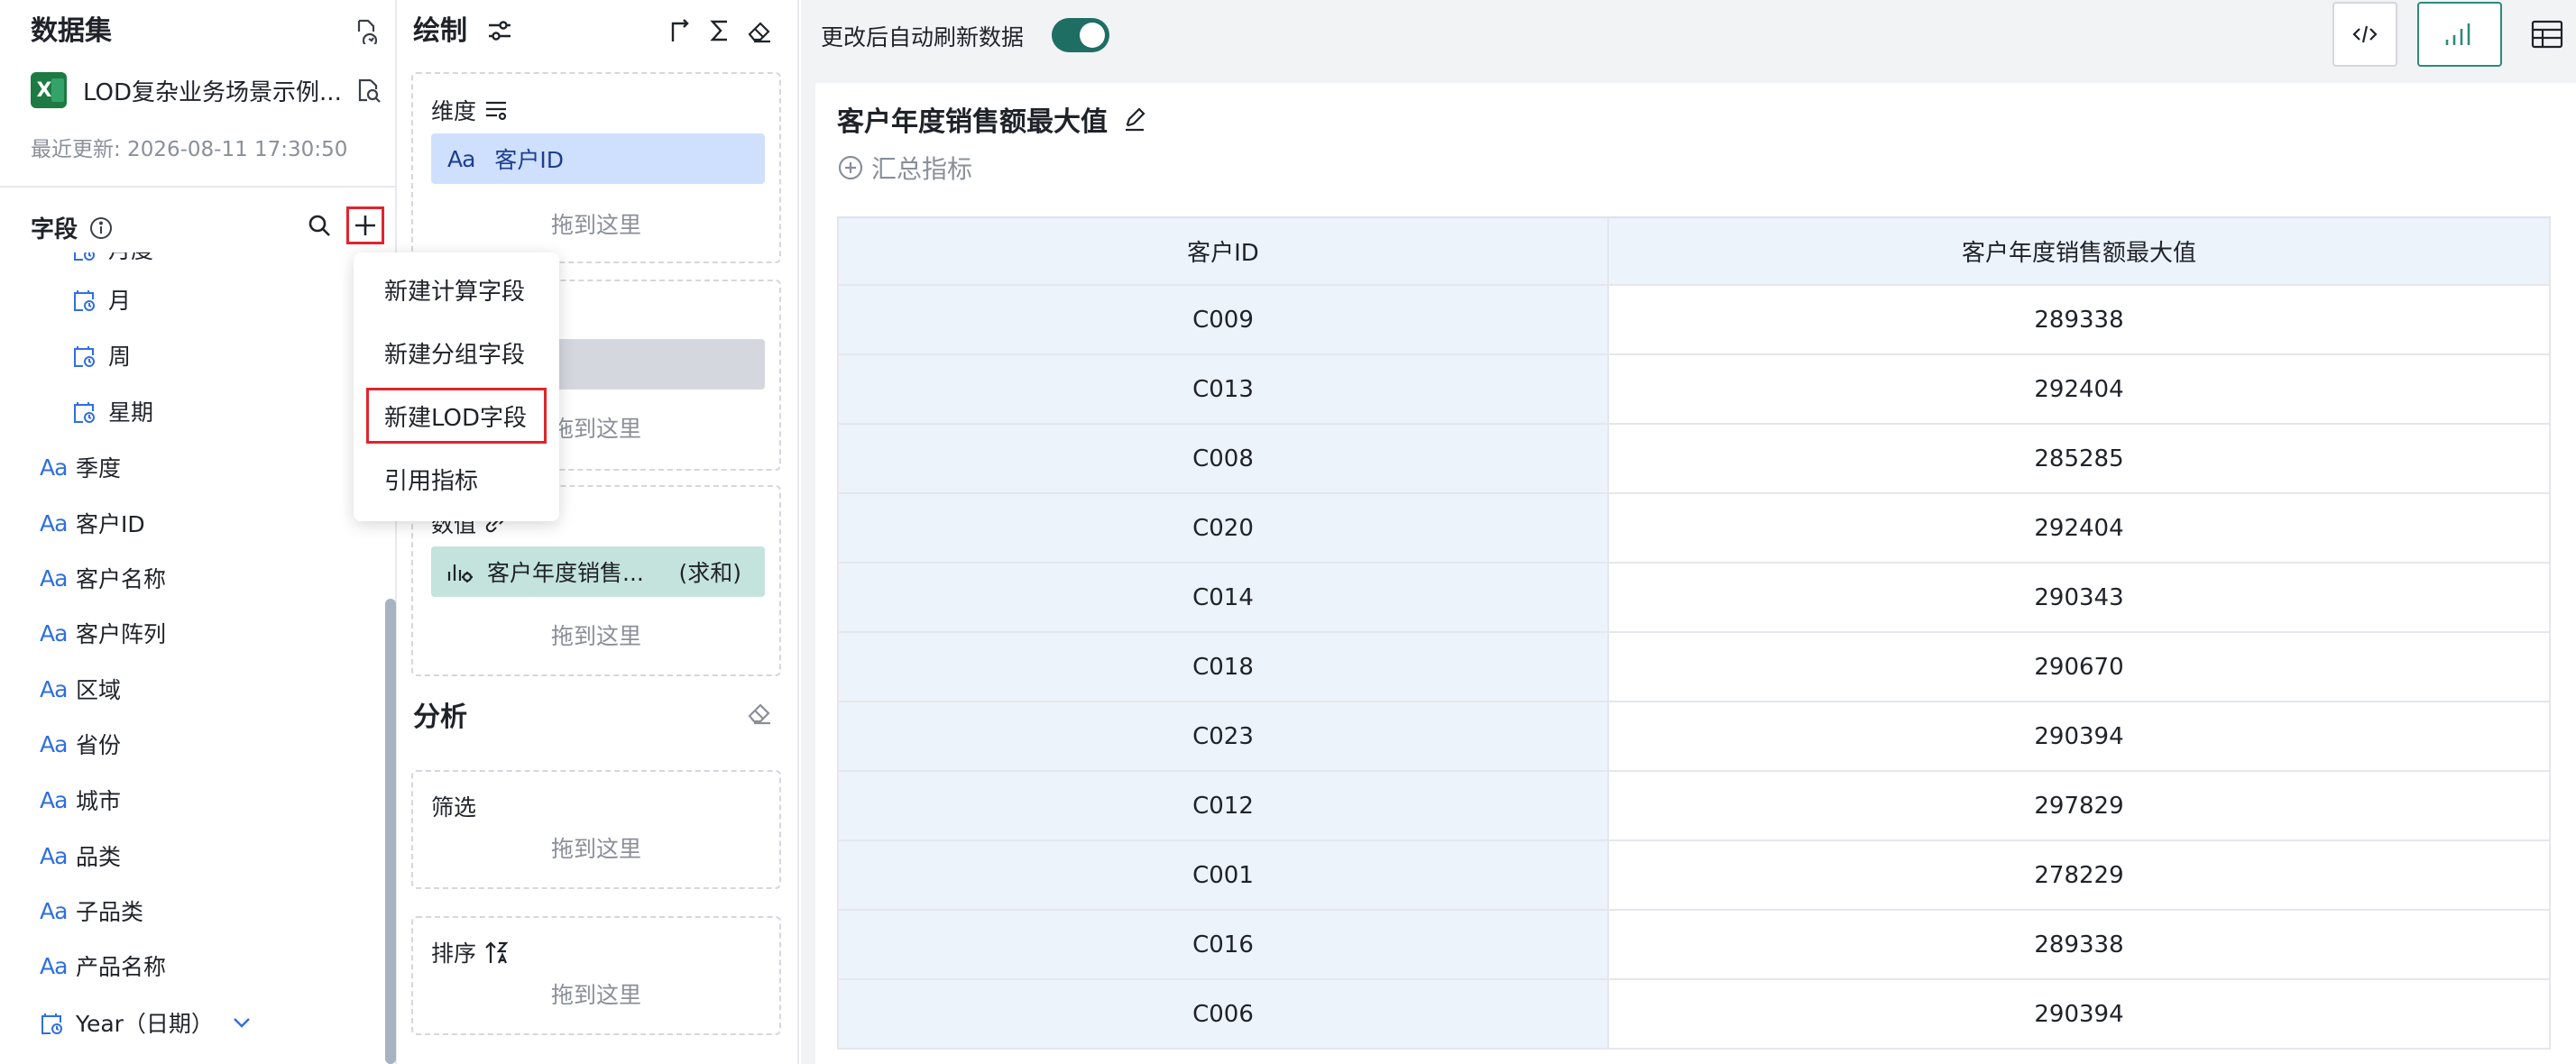 The height and width of the screenshot is (1064, 2576). What do you see at coordinates (55, 229) in the screenshot?
I see `fields-title: 字段` at bounding box center [55, 229].